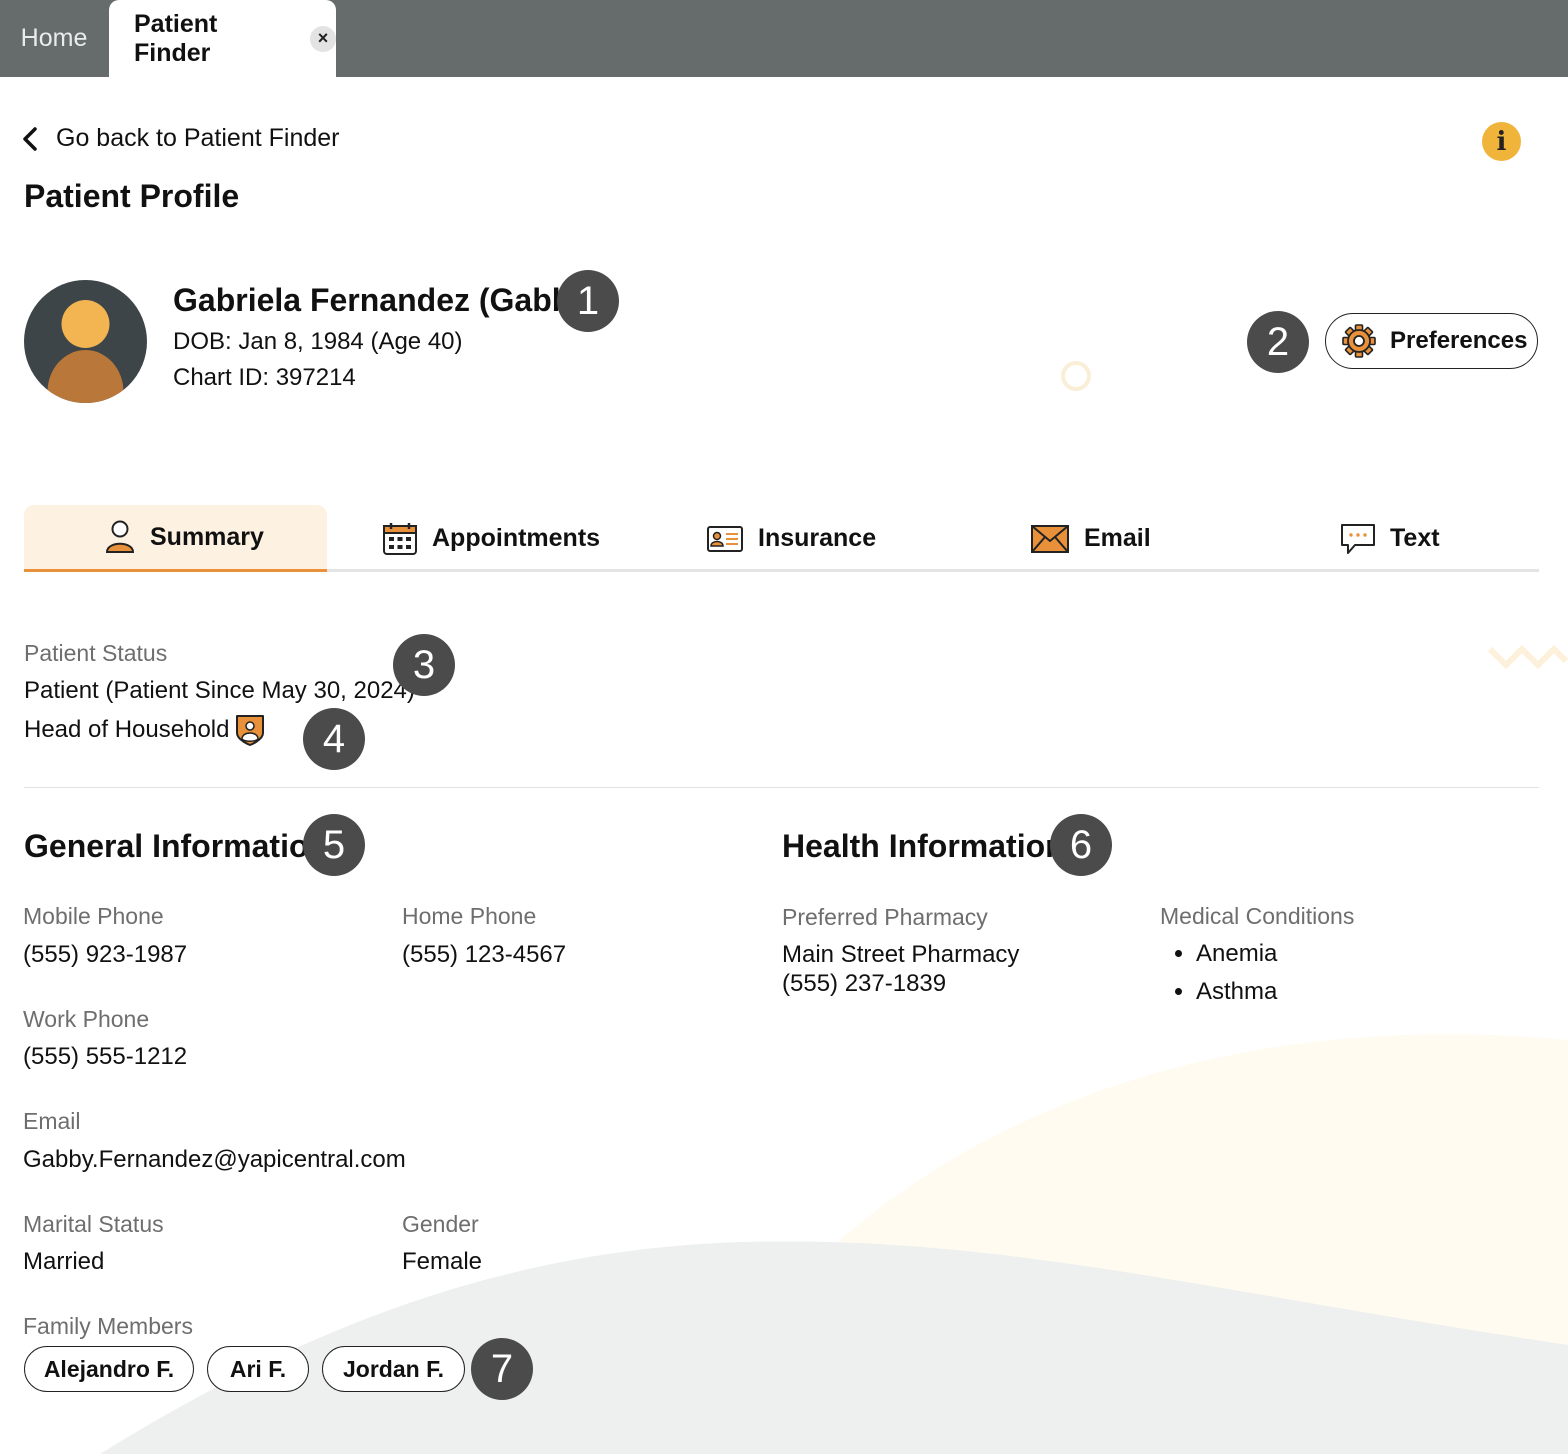 The height and width of the screenshot is (1454, 1568). Describe the element at coordinates (386, 300) in the screenshot. I see `patient-name: Gabriela Fernandez (Gabby)` at that location.